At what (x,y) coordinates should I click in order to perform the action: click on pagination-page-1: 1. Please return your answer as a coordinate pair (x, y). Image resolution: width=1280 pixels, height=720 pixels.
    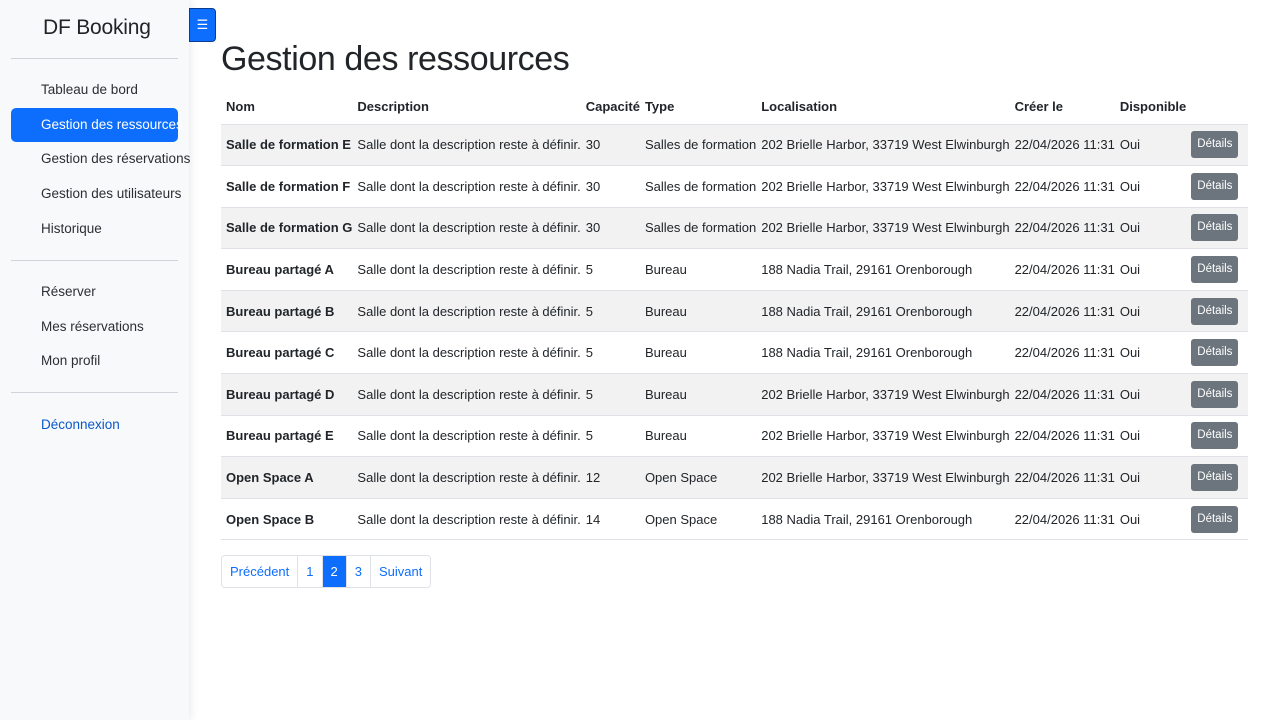
    Looking at the image, I should click on (309, 571).